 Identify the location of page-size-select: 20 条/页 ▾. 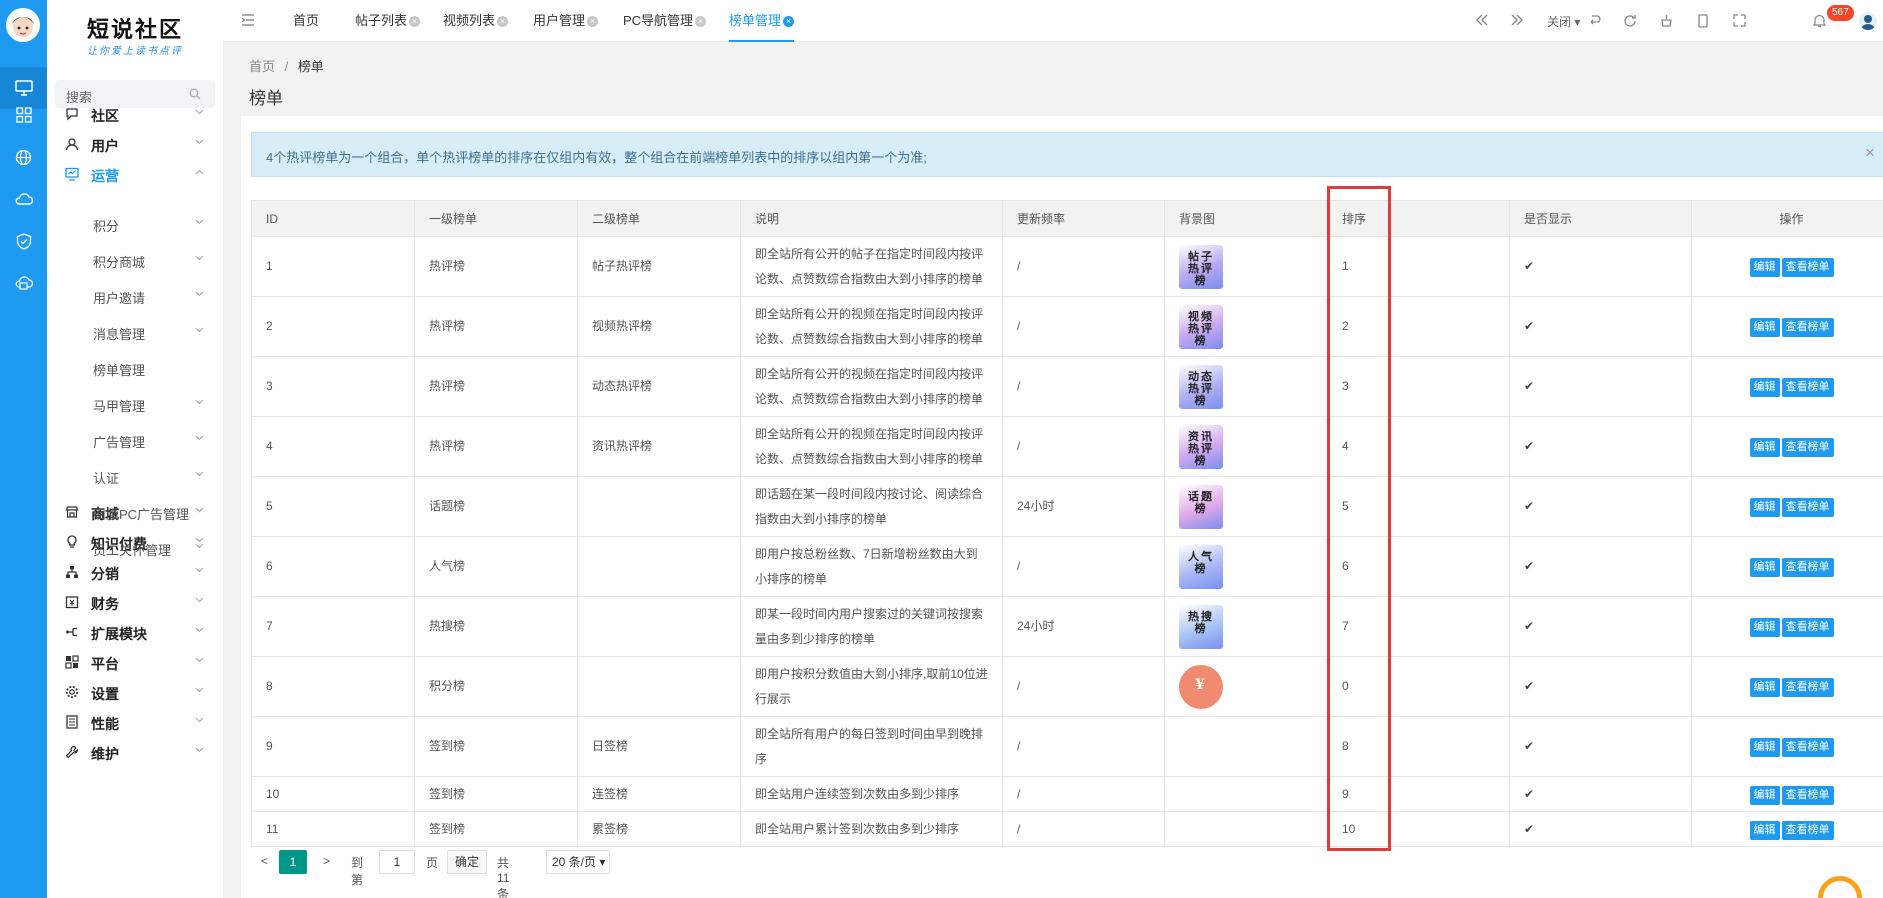
(578, 862).